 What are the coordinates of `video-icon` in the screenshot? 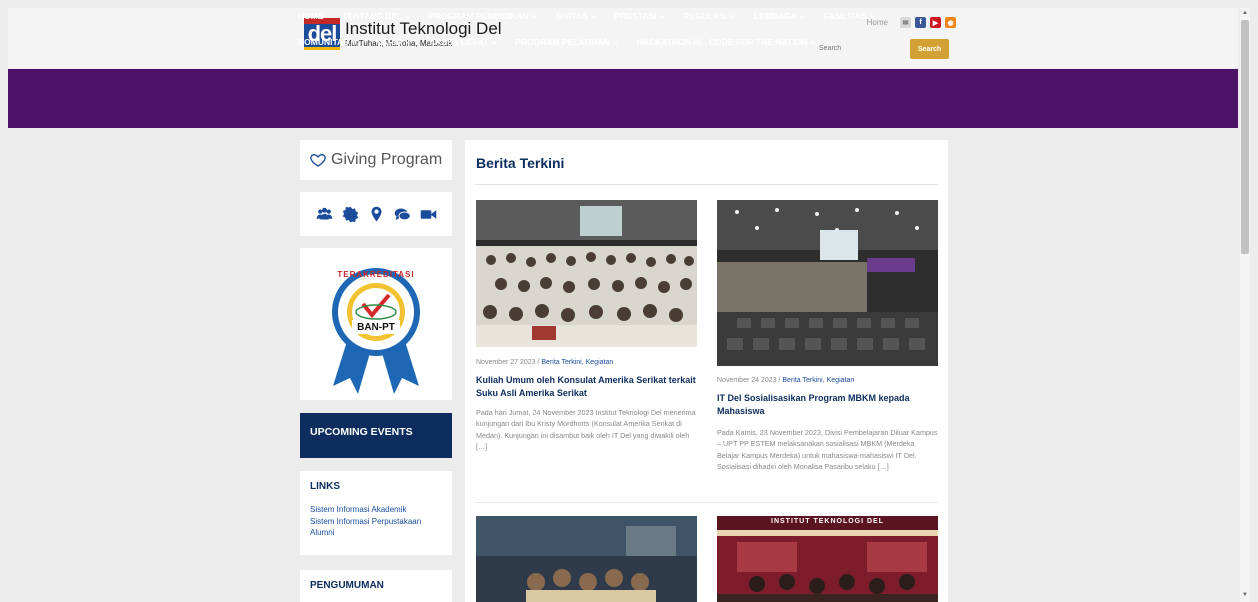 It's located at (428, 214).